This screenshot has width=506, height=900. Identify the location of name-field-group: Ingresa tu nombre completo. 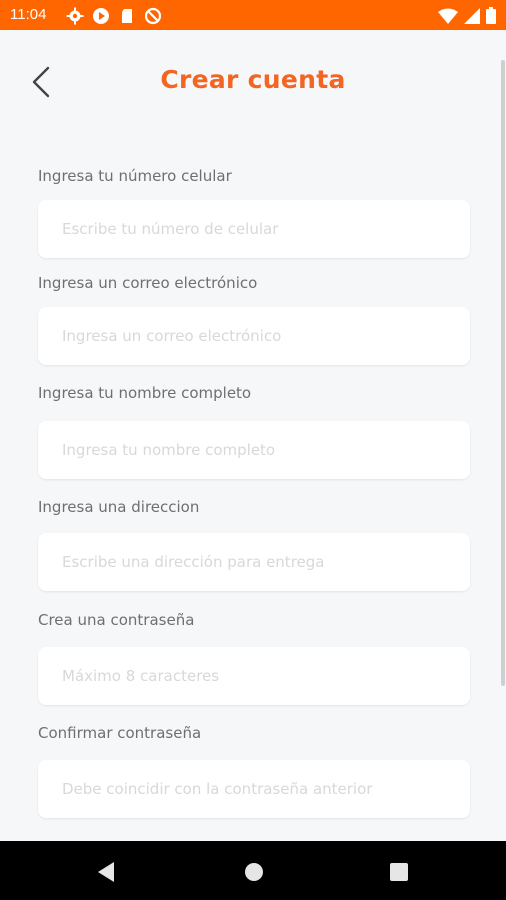
(254, 431).